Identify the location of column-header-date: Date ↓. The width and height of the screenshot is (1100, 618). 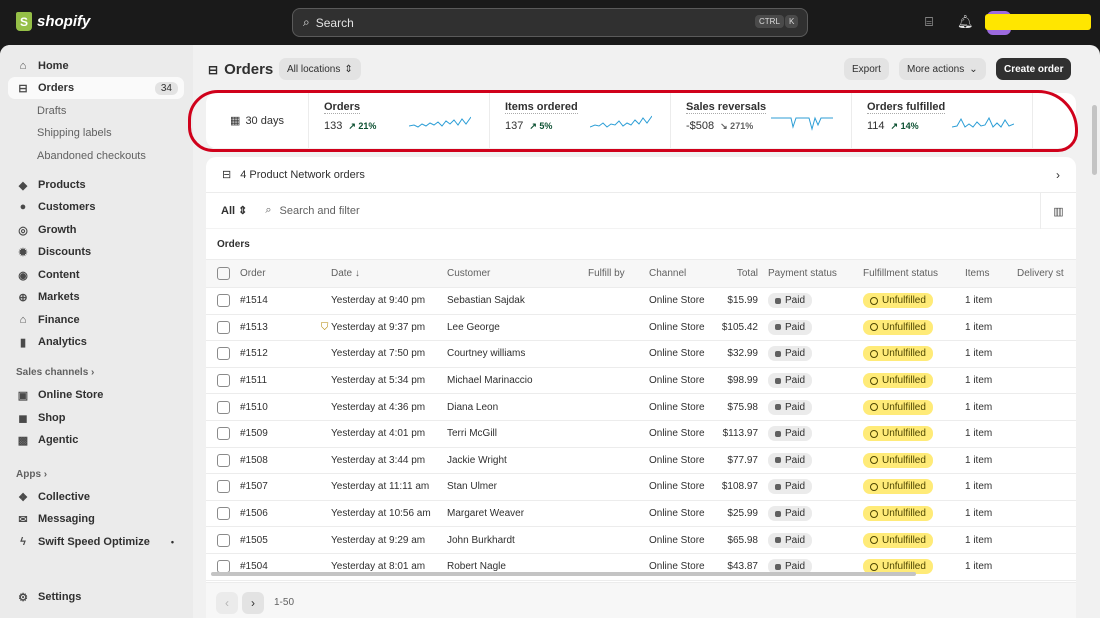
(389, 273).